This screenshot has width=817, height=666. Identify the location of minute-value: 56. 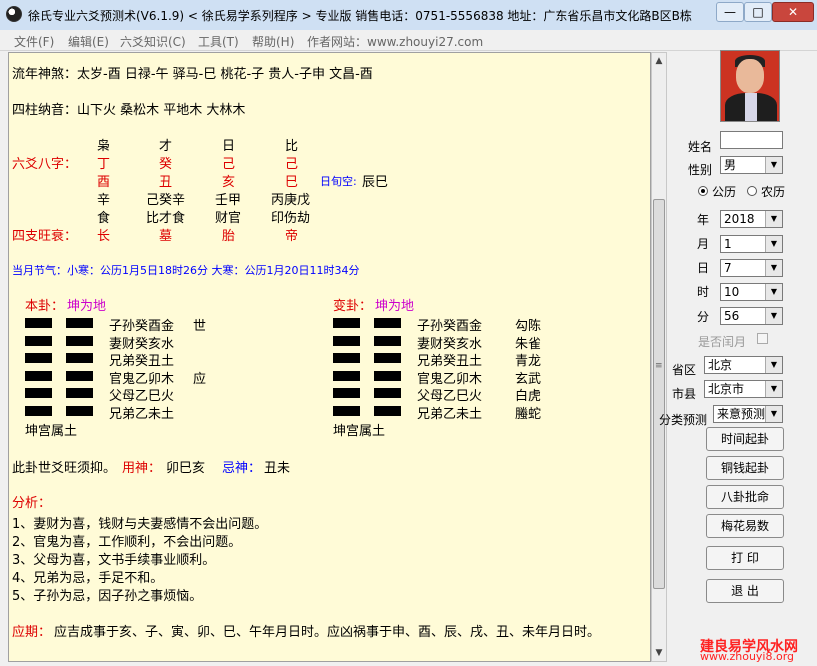
(732, 316).